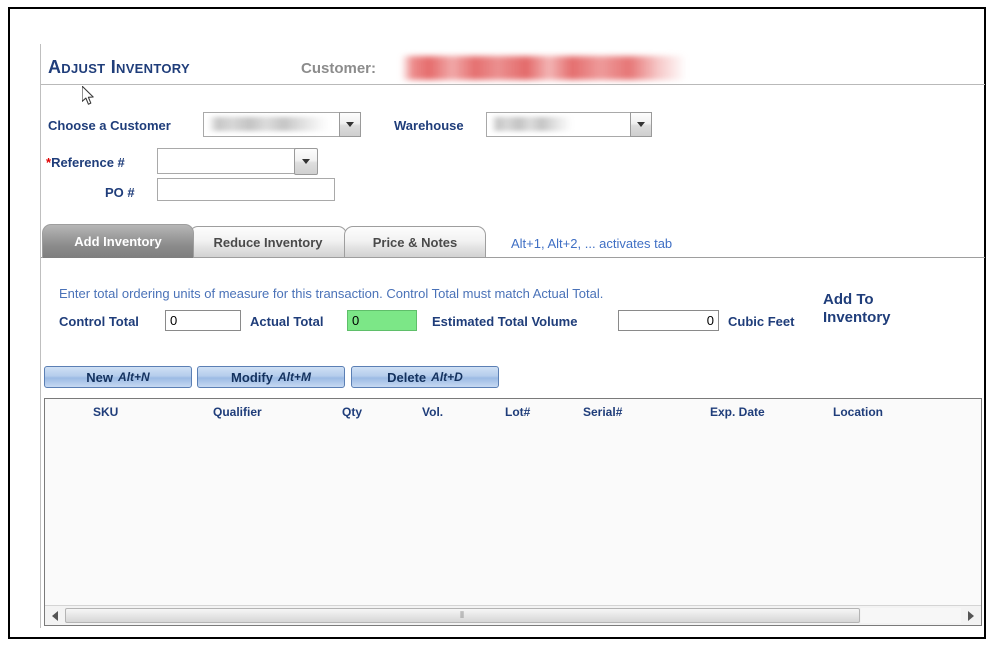 The height and width of the screenshot is (646, 994). I want to click on column-header-sku: SKU, so click(105, 412).